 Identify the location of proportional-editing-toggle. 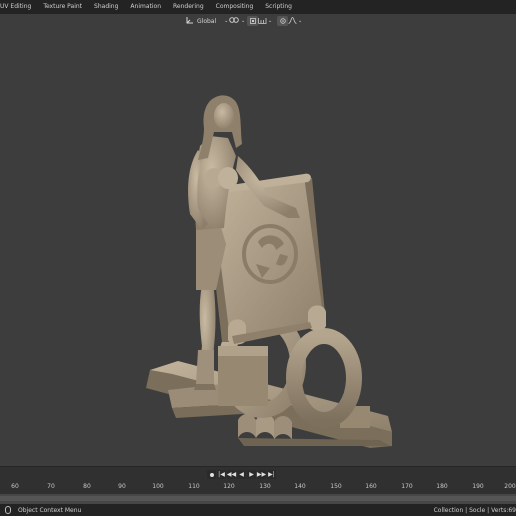
(282, 21).